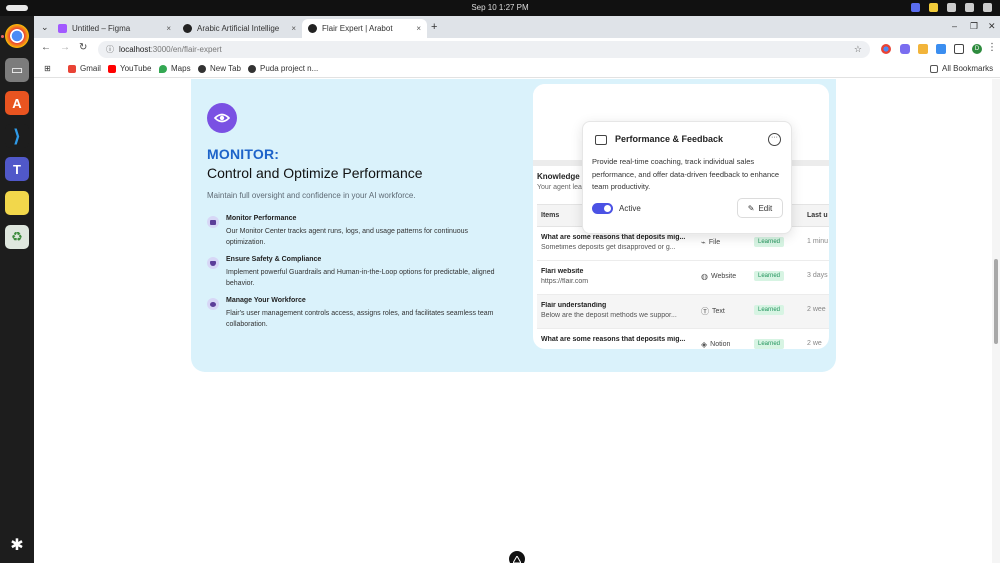  I want to click on minimize-icon: –, so click(954, 26).